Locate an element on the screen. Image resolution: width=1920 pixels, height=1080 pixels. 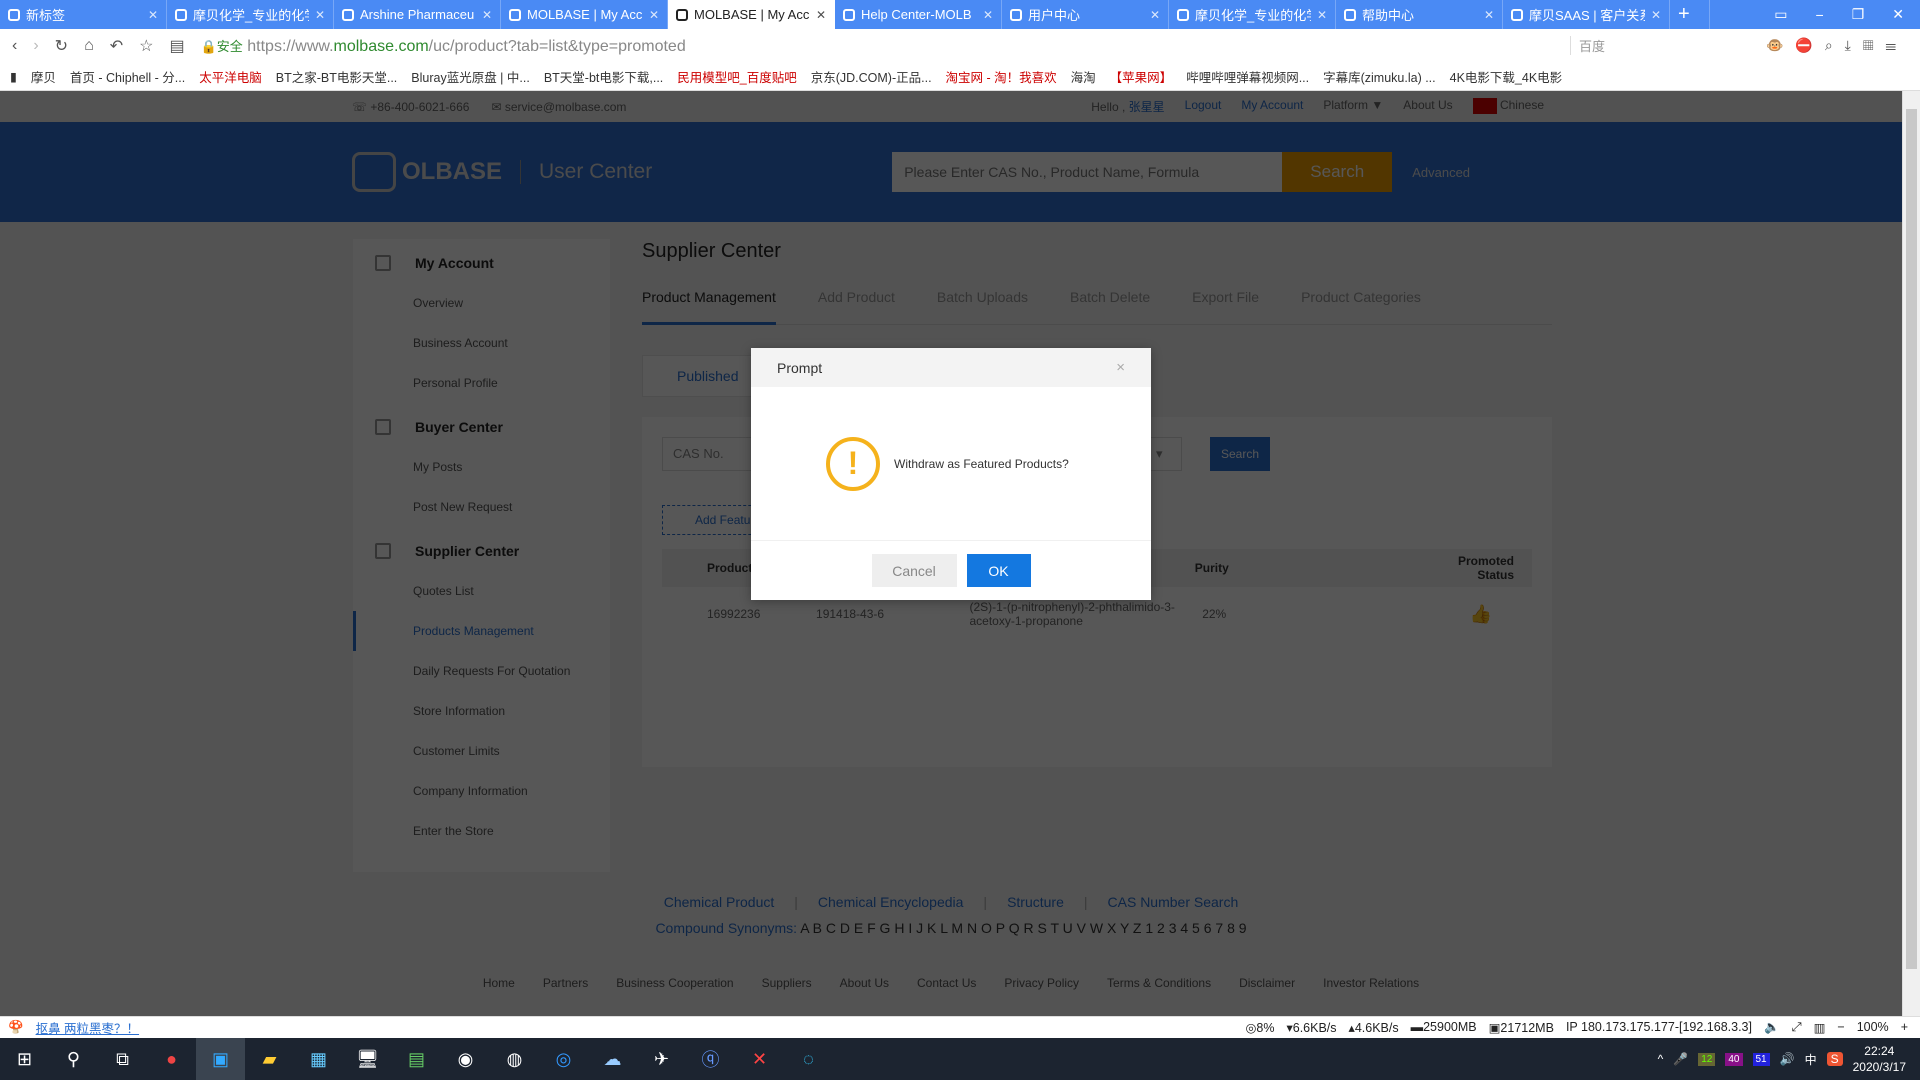
sidebar-toggle-icon: ▭ is located at coordinates (1780, 14).